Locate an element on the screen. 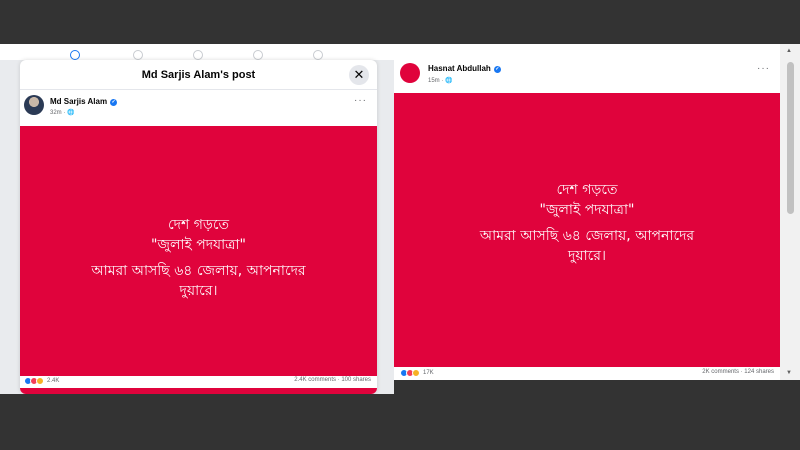  reactions: 17K is located at coordinates (417, 373).